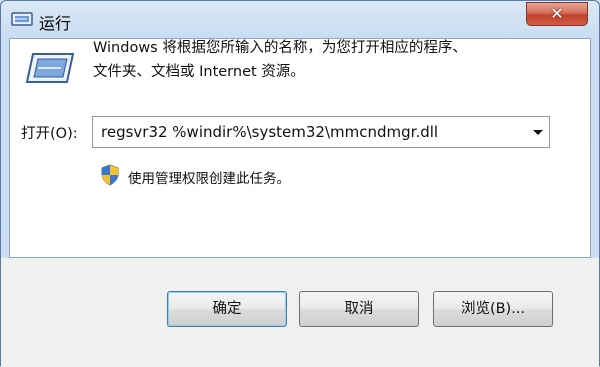 This screenshot has width=600, height=367. Describe the element at coordinates (280, 48) in the screenshot. I see `description-line-1: Windows 将根据您所输入的名称，为您打开相应的程序、` at that location.